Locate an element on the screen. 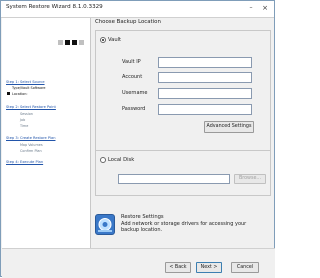 The image size is (320, 278). username-label: Username is located at coordinates (135, 93).